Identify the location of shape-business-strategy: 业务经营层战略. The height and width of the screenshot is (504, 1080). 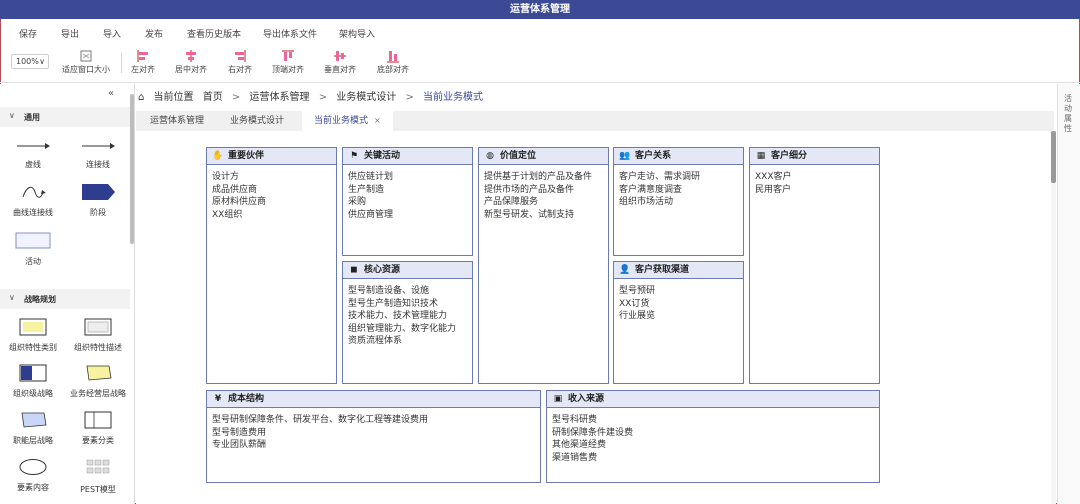
(98, 381).